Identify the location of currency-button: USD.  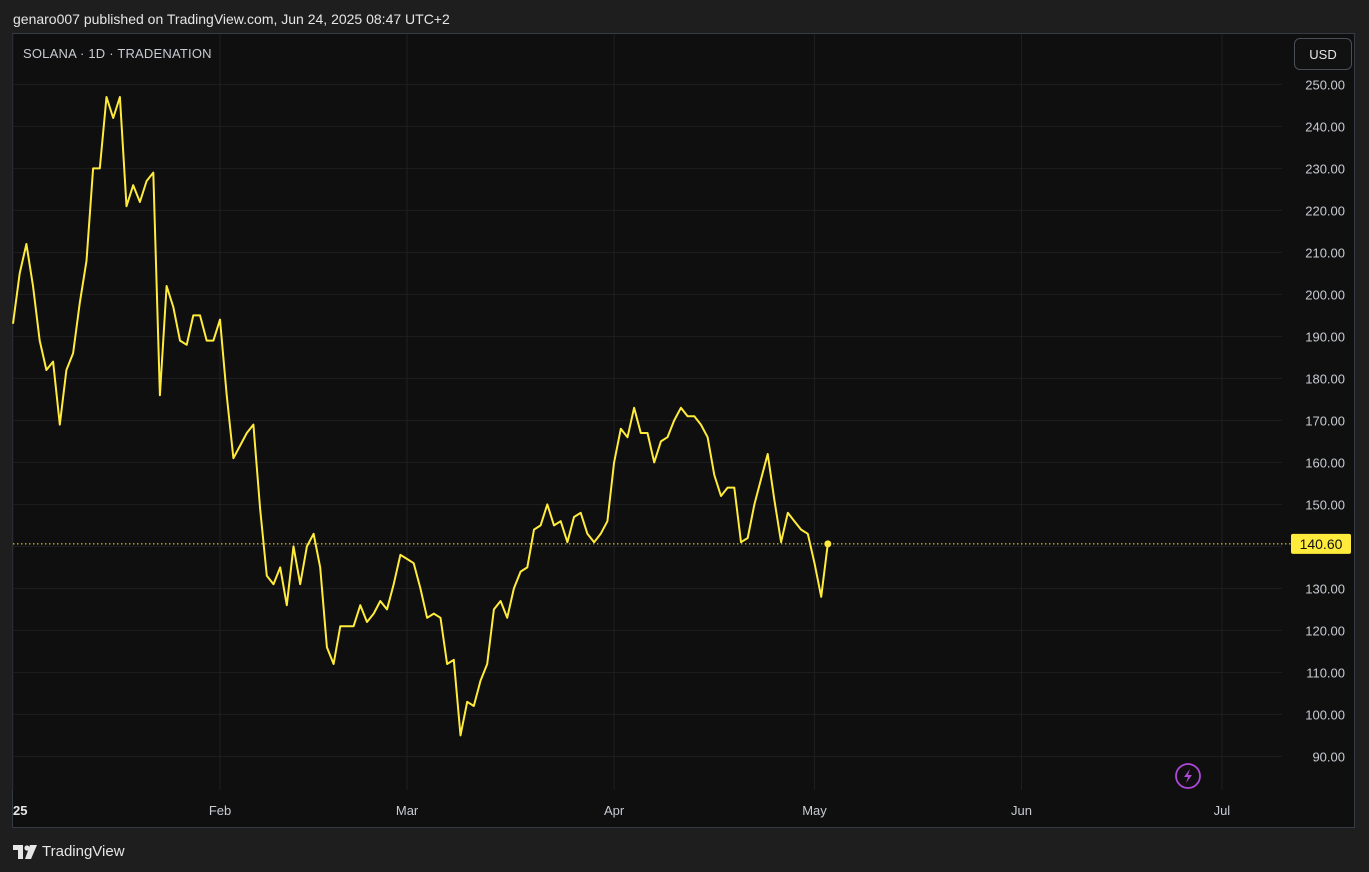
(1323, 54).